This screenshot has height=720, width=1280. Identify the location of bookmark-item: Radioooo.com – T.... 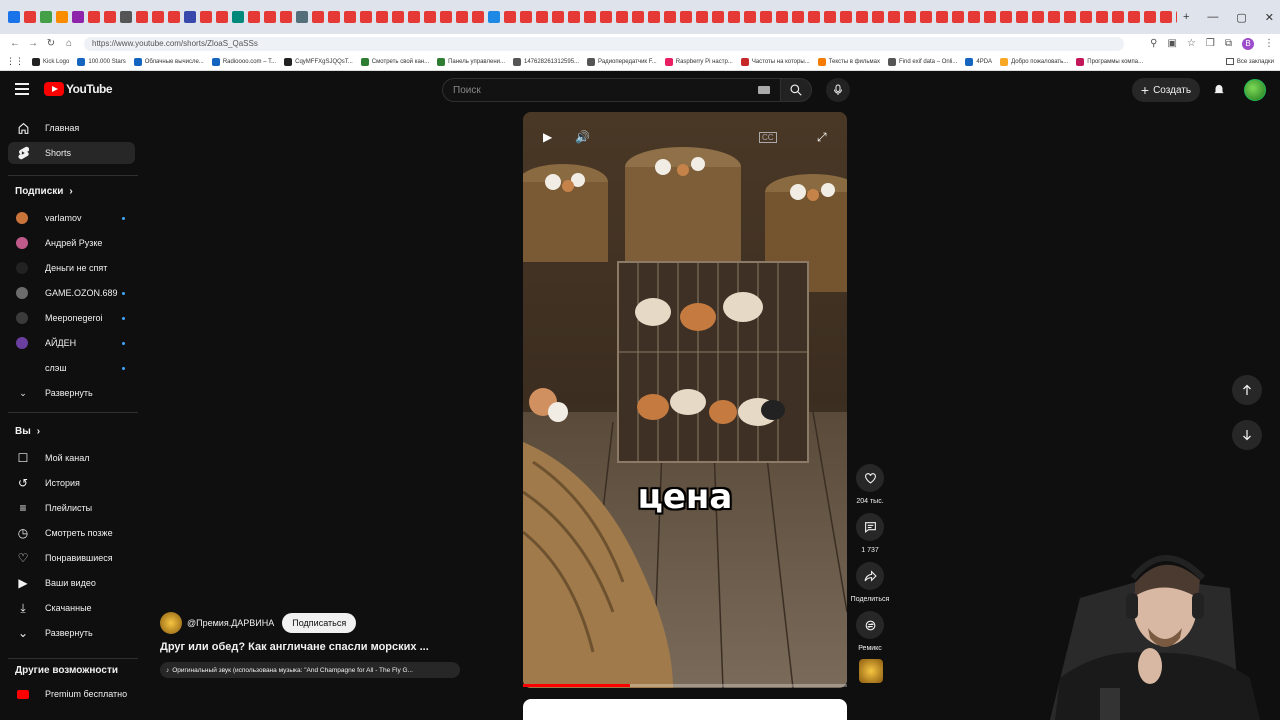
(243, 61).